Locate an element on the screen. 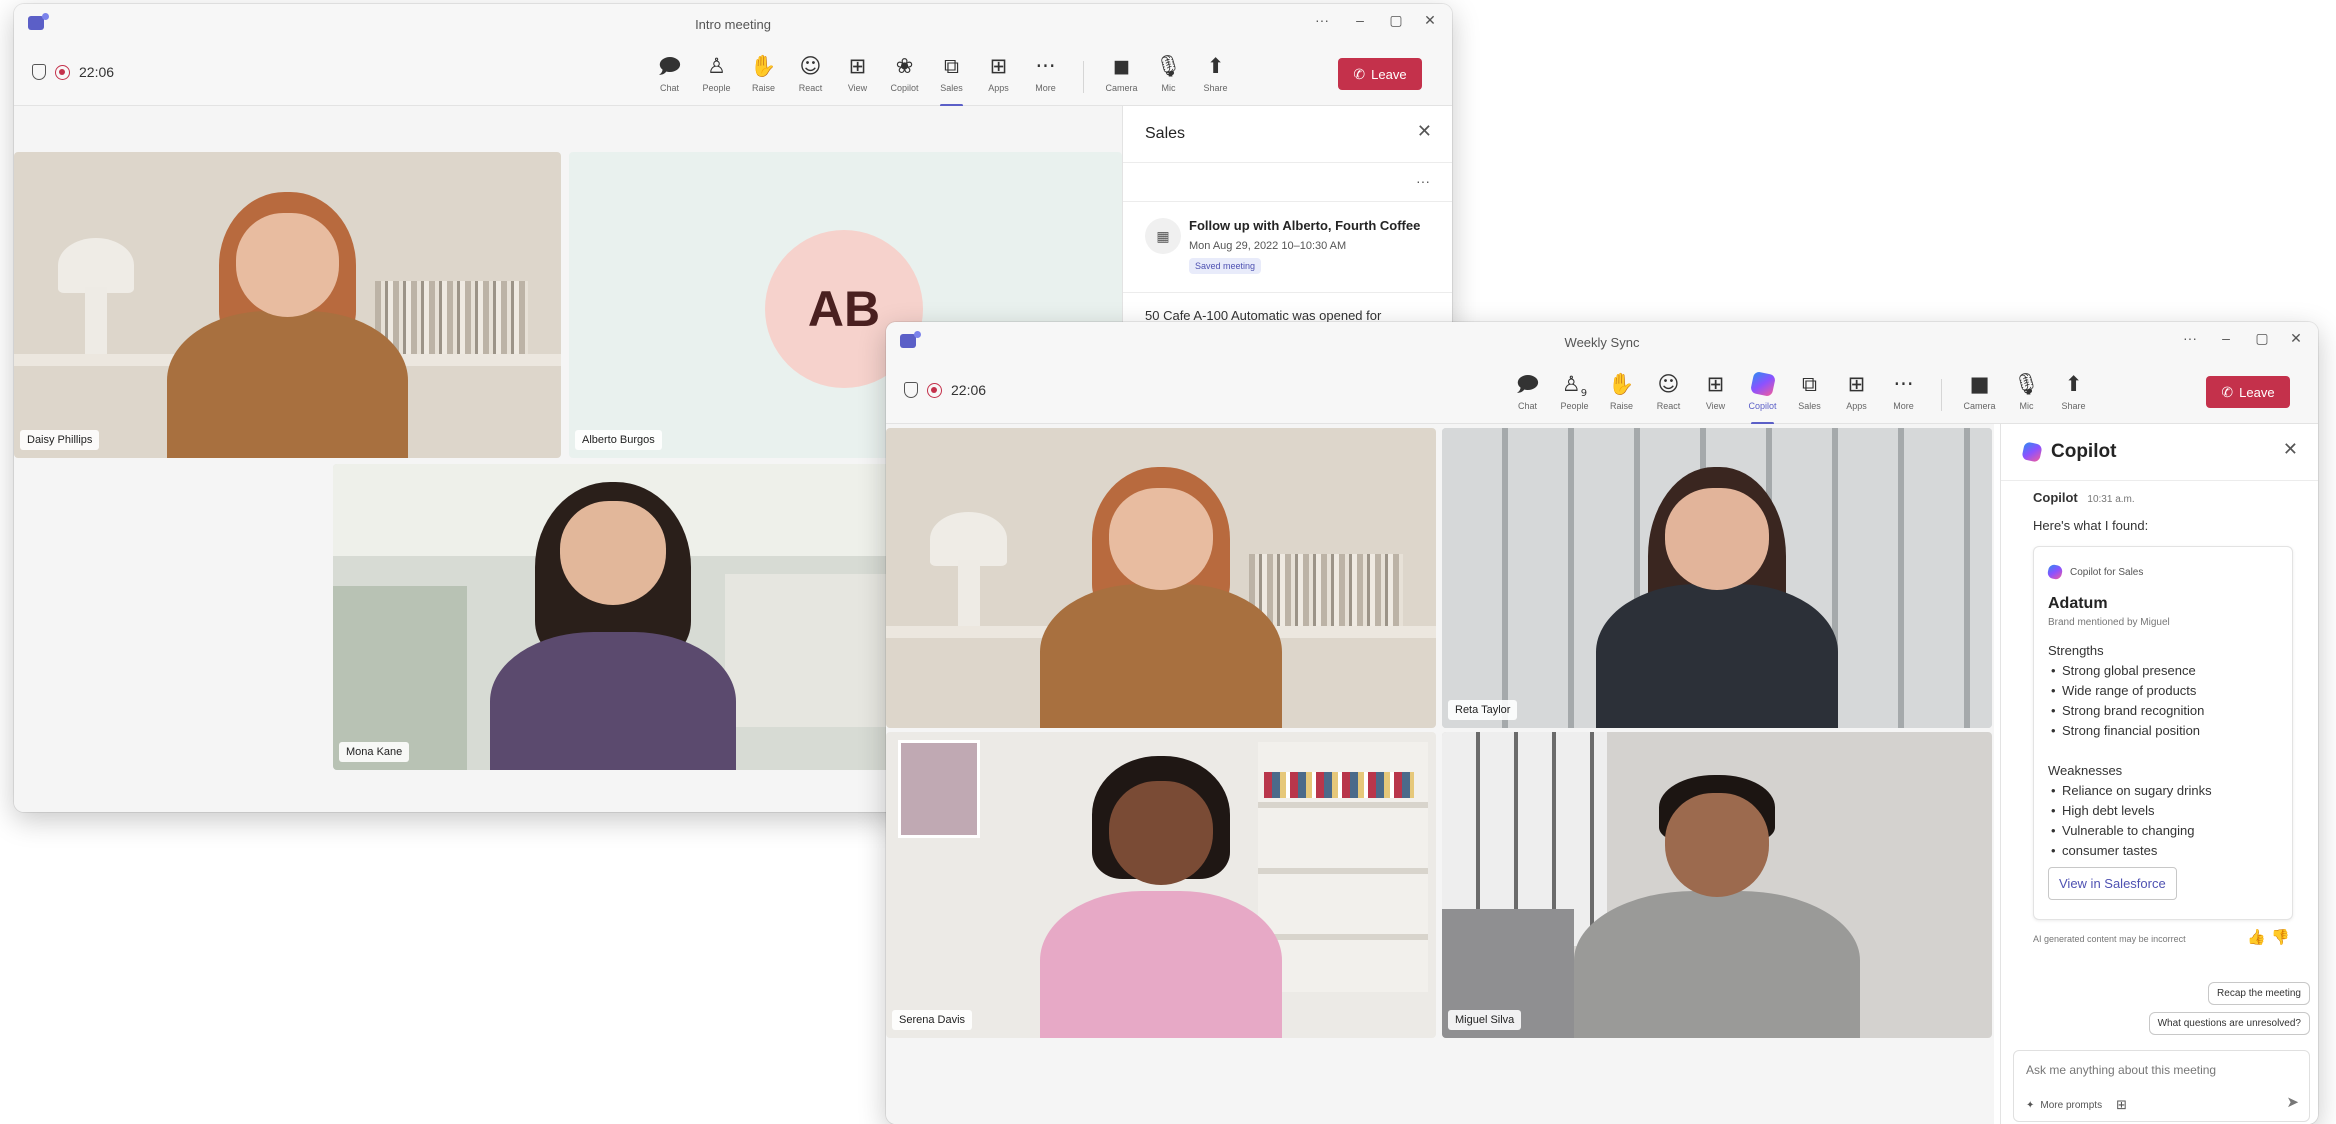 The width and height of the screenshot is (2336, 1124). sales-item-title: Follow up with Alberto, Fourth Coffee is located at coordinates (1304, 225).